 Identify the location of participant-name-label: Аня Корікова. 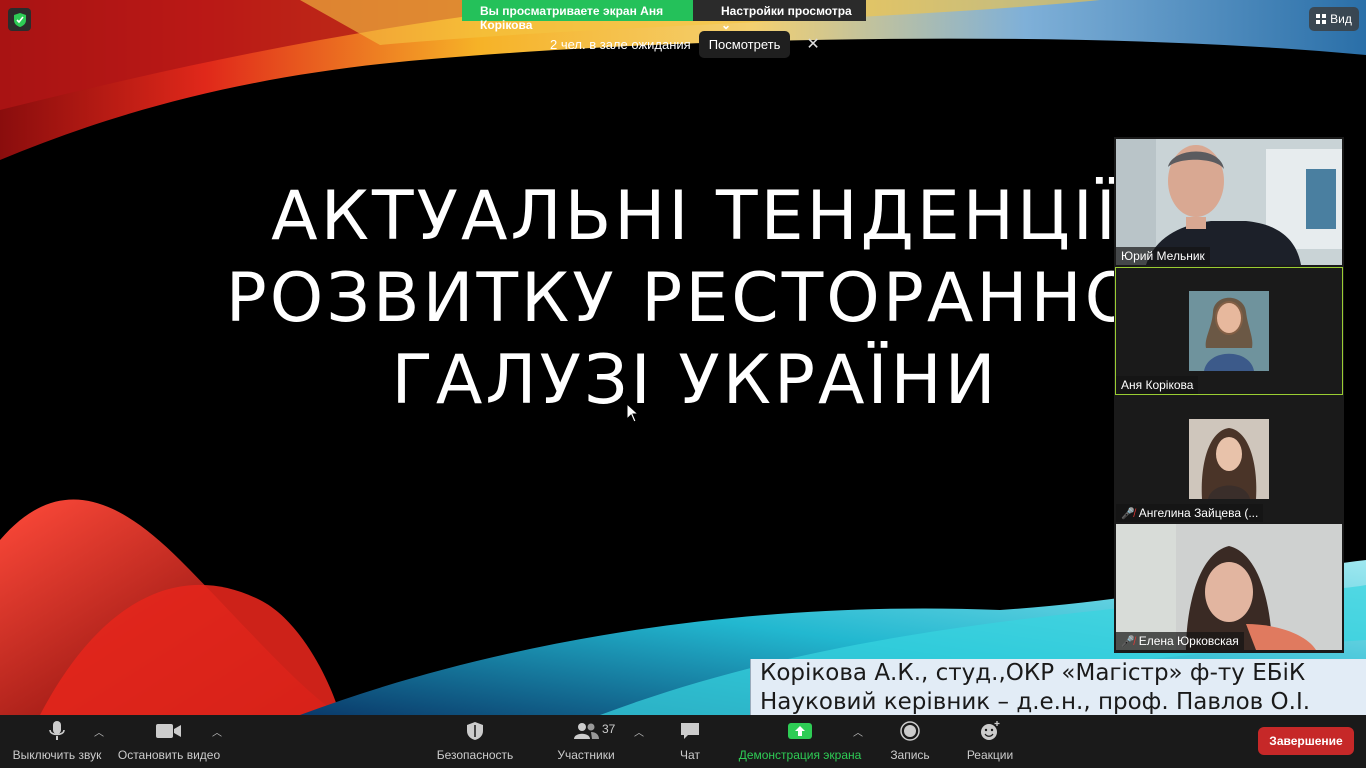
(1157, 385).